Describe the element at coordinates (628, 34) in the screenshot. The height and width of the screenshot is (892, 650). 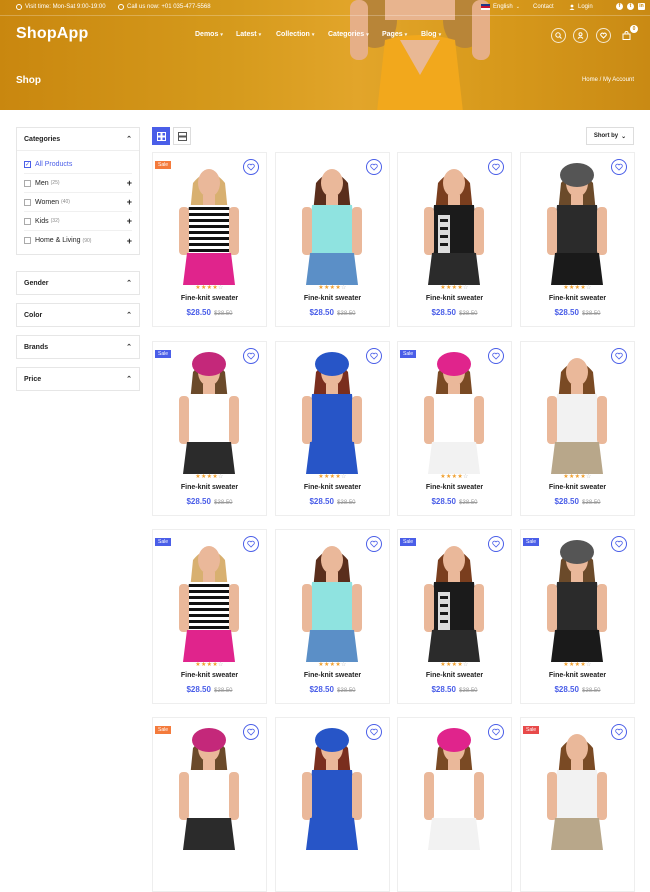
I see `cart-button: 0` at that location.